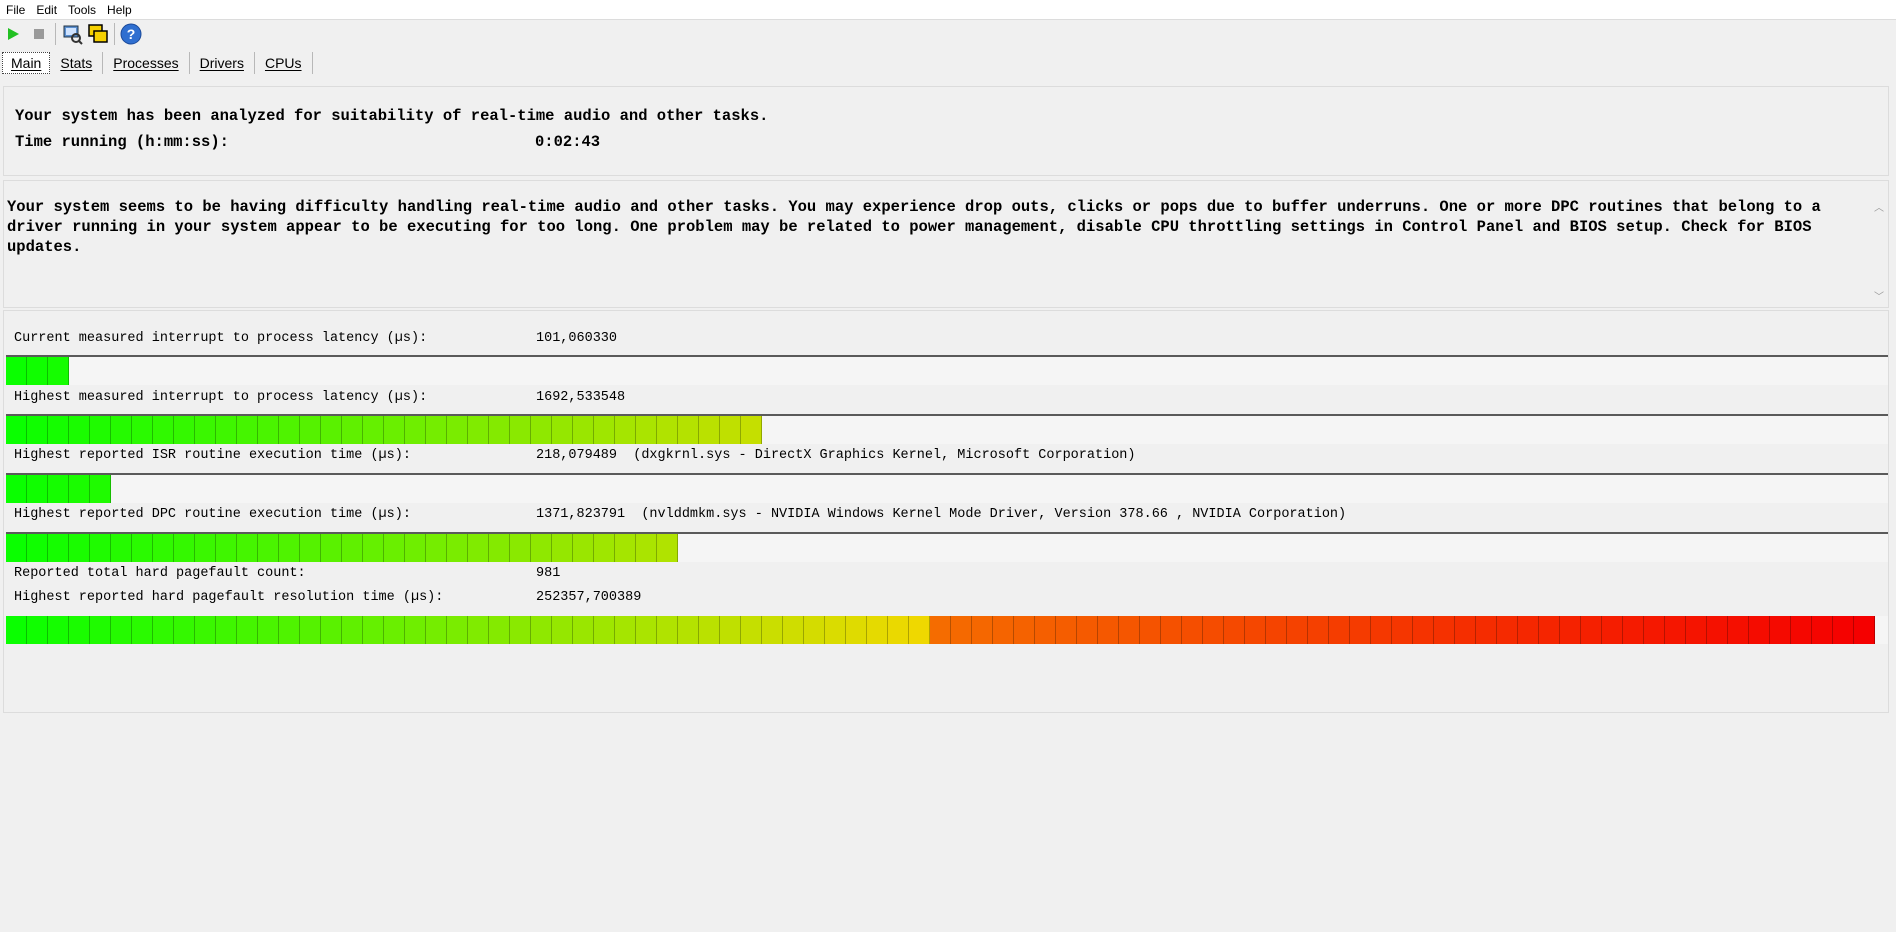 This screenshot has height=932, width=1896. What do you see at coordinates (39, 34) in the screenshot?
I see `stop-icon` at bounding box center [39, 34].